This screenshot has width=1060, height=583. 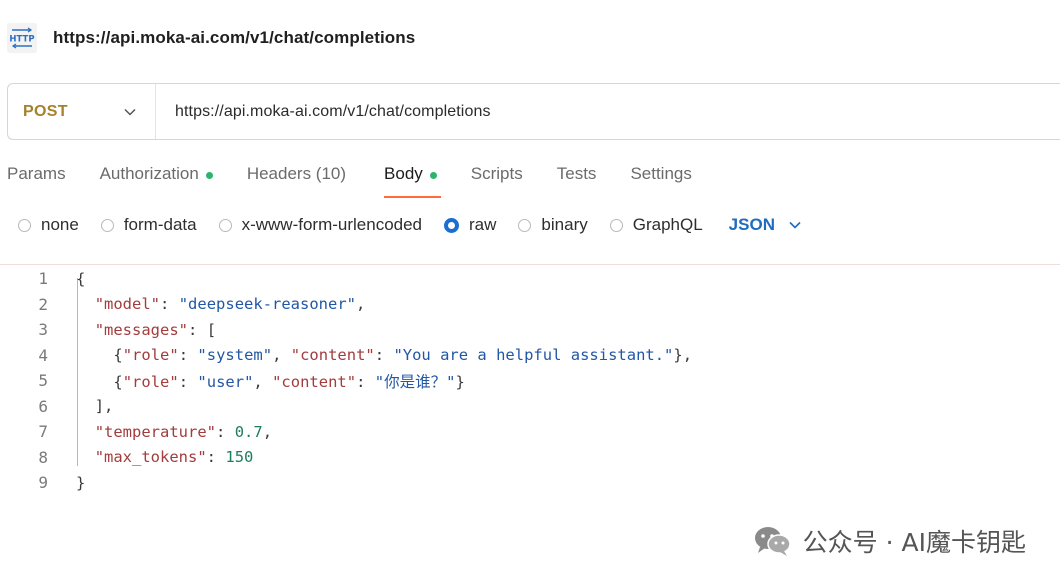 I want to click on radio-label: binary, so click(x=564, y=224).